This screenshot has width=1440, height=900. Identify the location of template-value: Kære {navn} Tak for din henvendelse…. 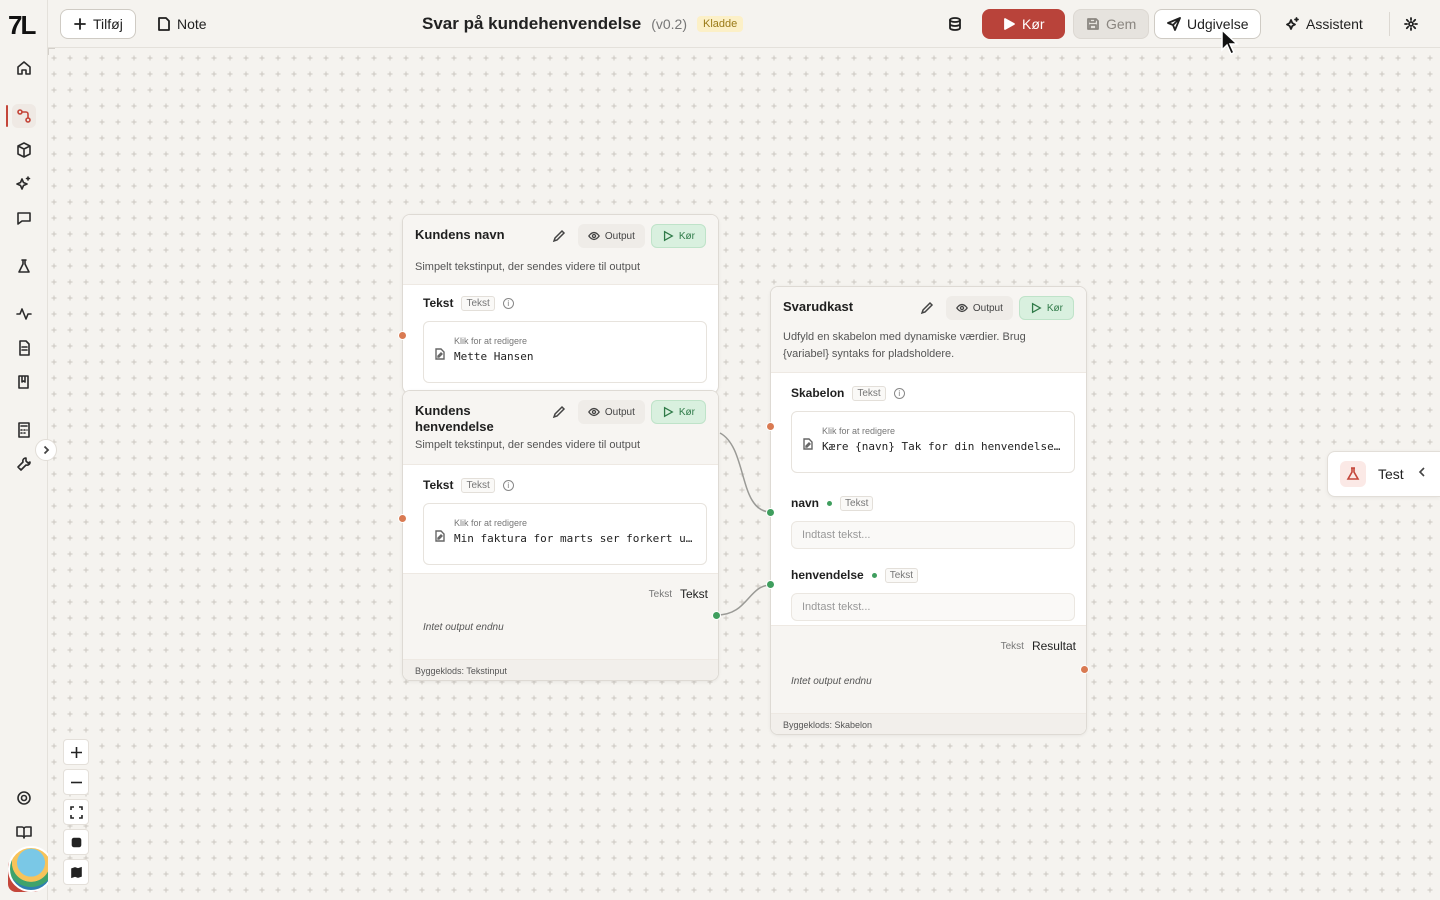
(941, 446).